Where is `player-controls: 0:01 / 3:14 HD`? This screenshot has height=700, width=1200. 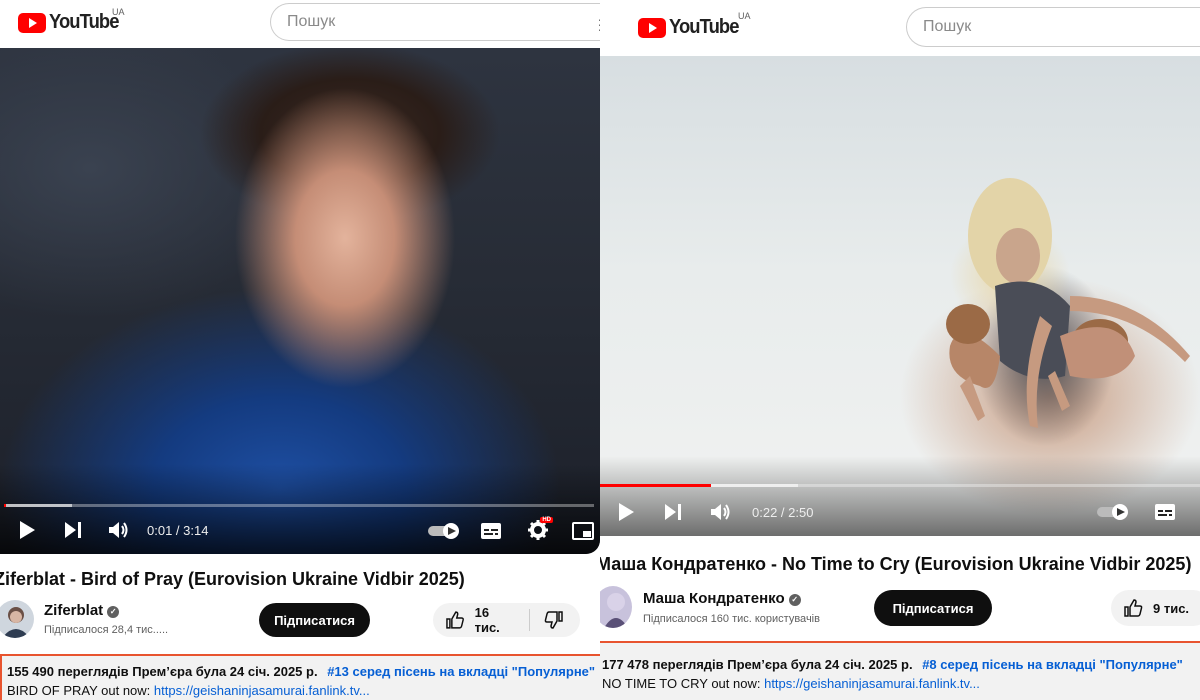
player-controls: 0:01 / 3:14 HD is located at coordinates (300, 530).